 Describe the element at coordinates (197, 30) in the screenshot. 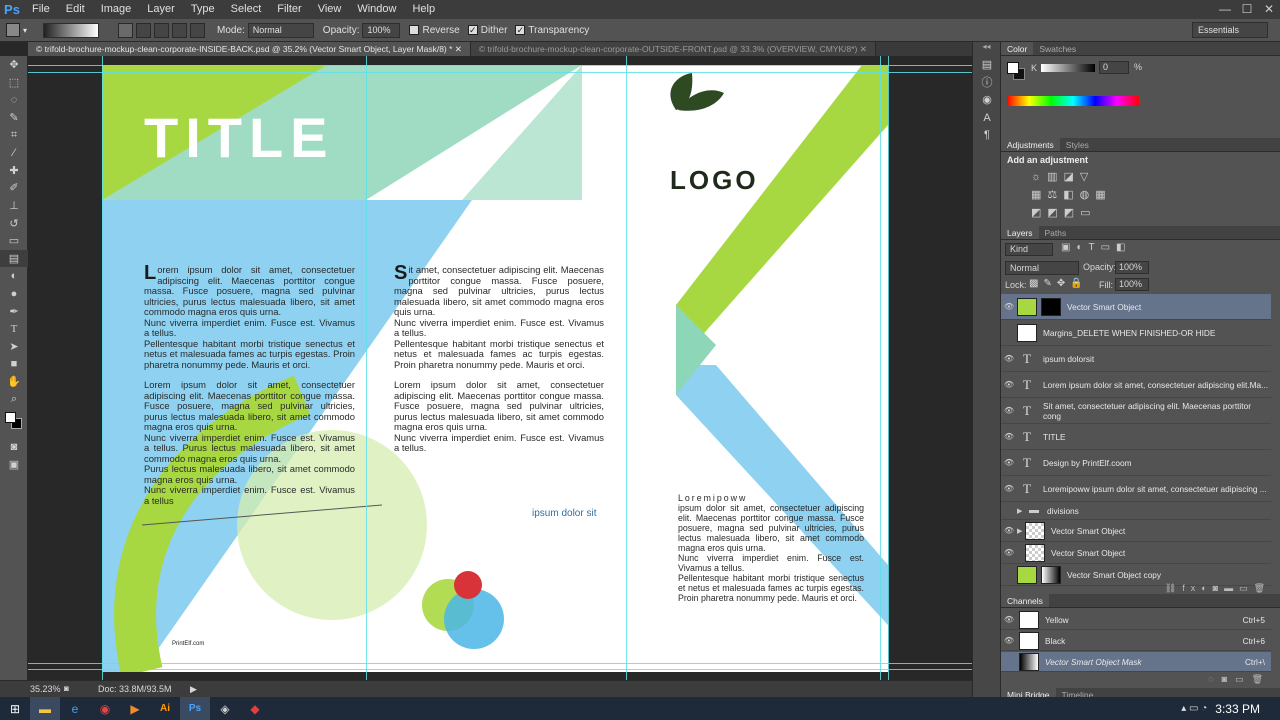

I see `diamond-gradient-button` at that location.